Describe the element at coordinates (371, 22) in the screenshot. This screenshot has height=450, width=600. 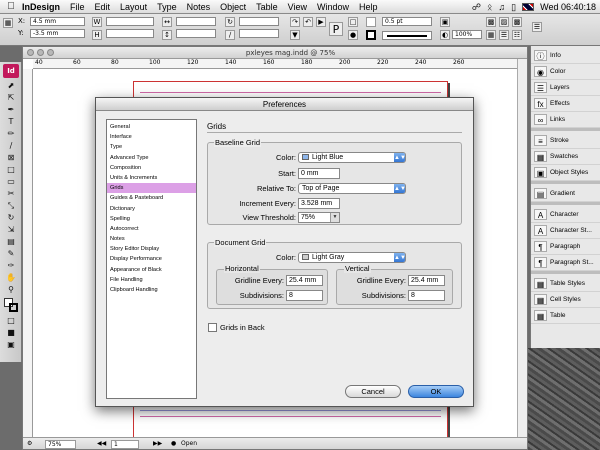
I see `fill-swatch-icon` at that location.